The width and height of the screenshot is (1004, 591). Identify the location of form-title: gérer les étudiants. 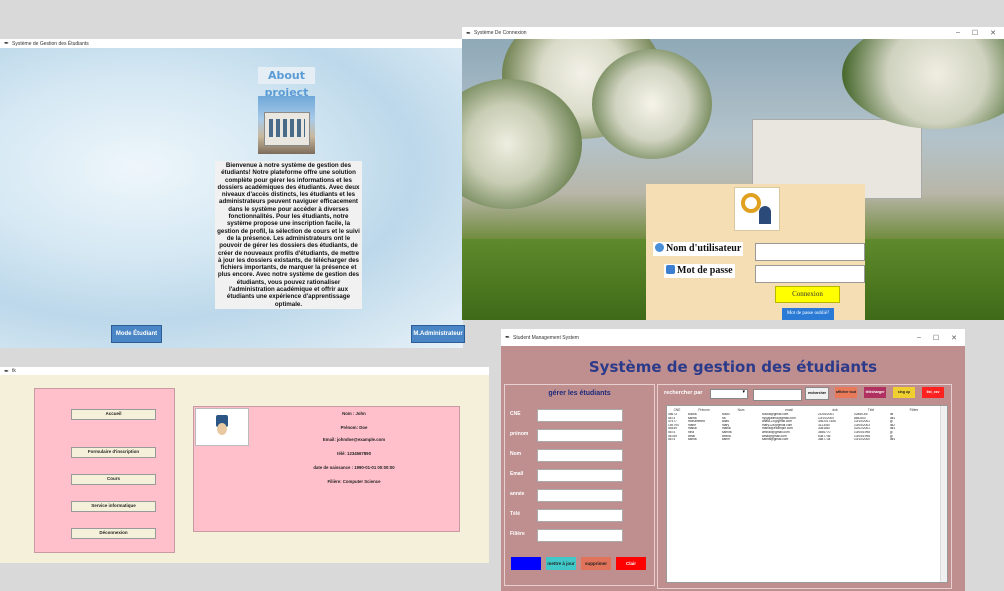
(579, 393).